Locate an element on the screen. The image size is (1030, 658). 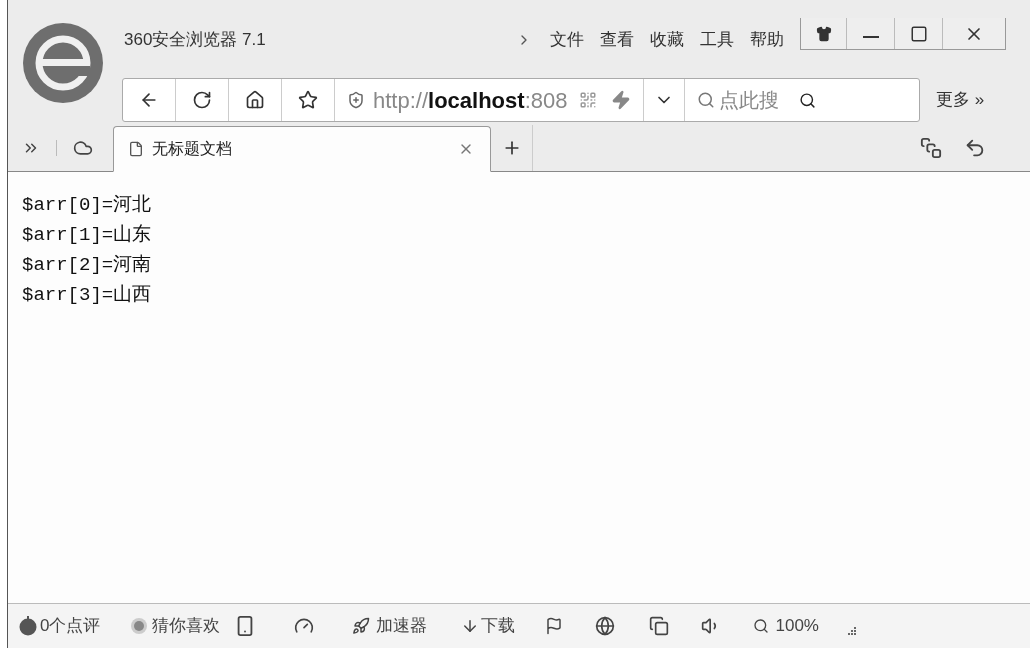
output-line: $arr[1]=山东 is located at coordinates (87, 235).